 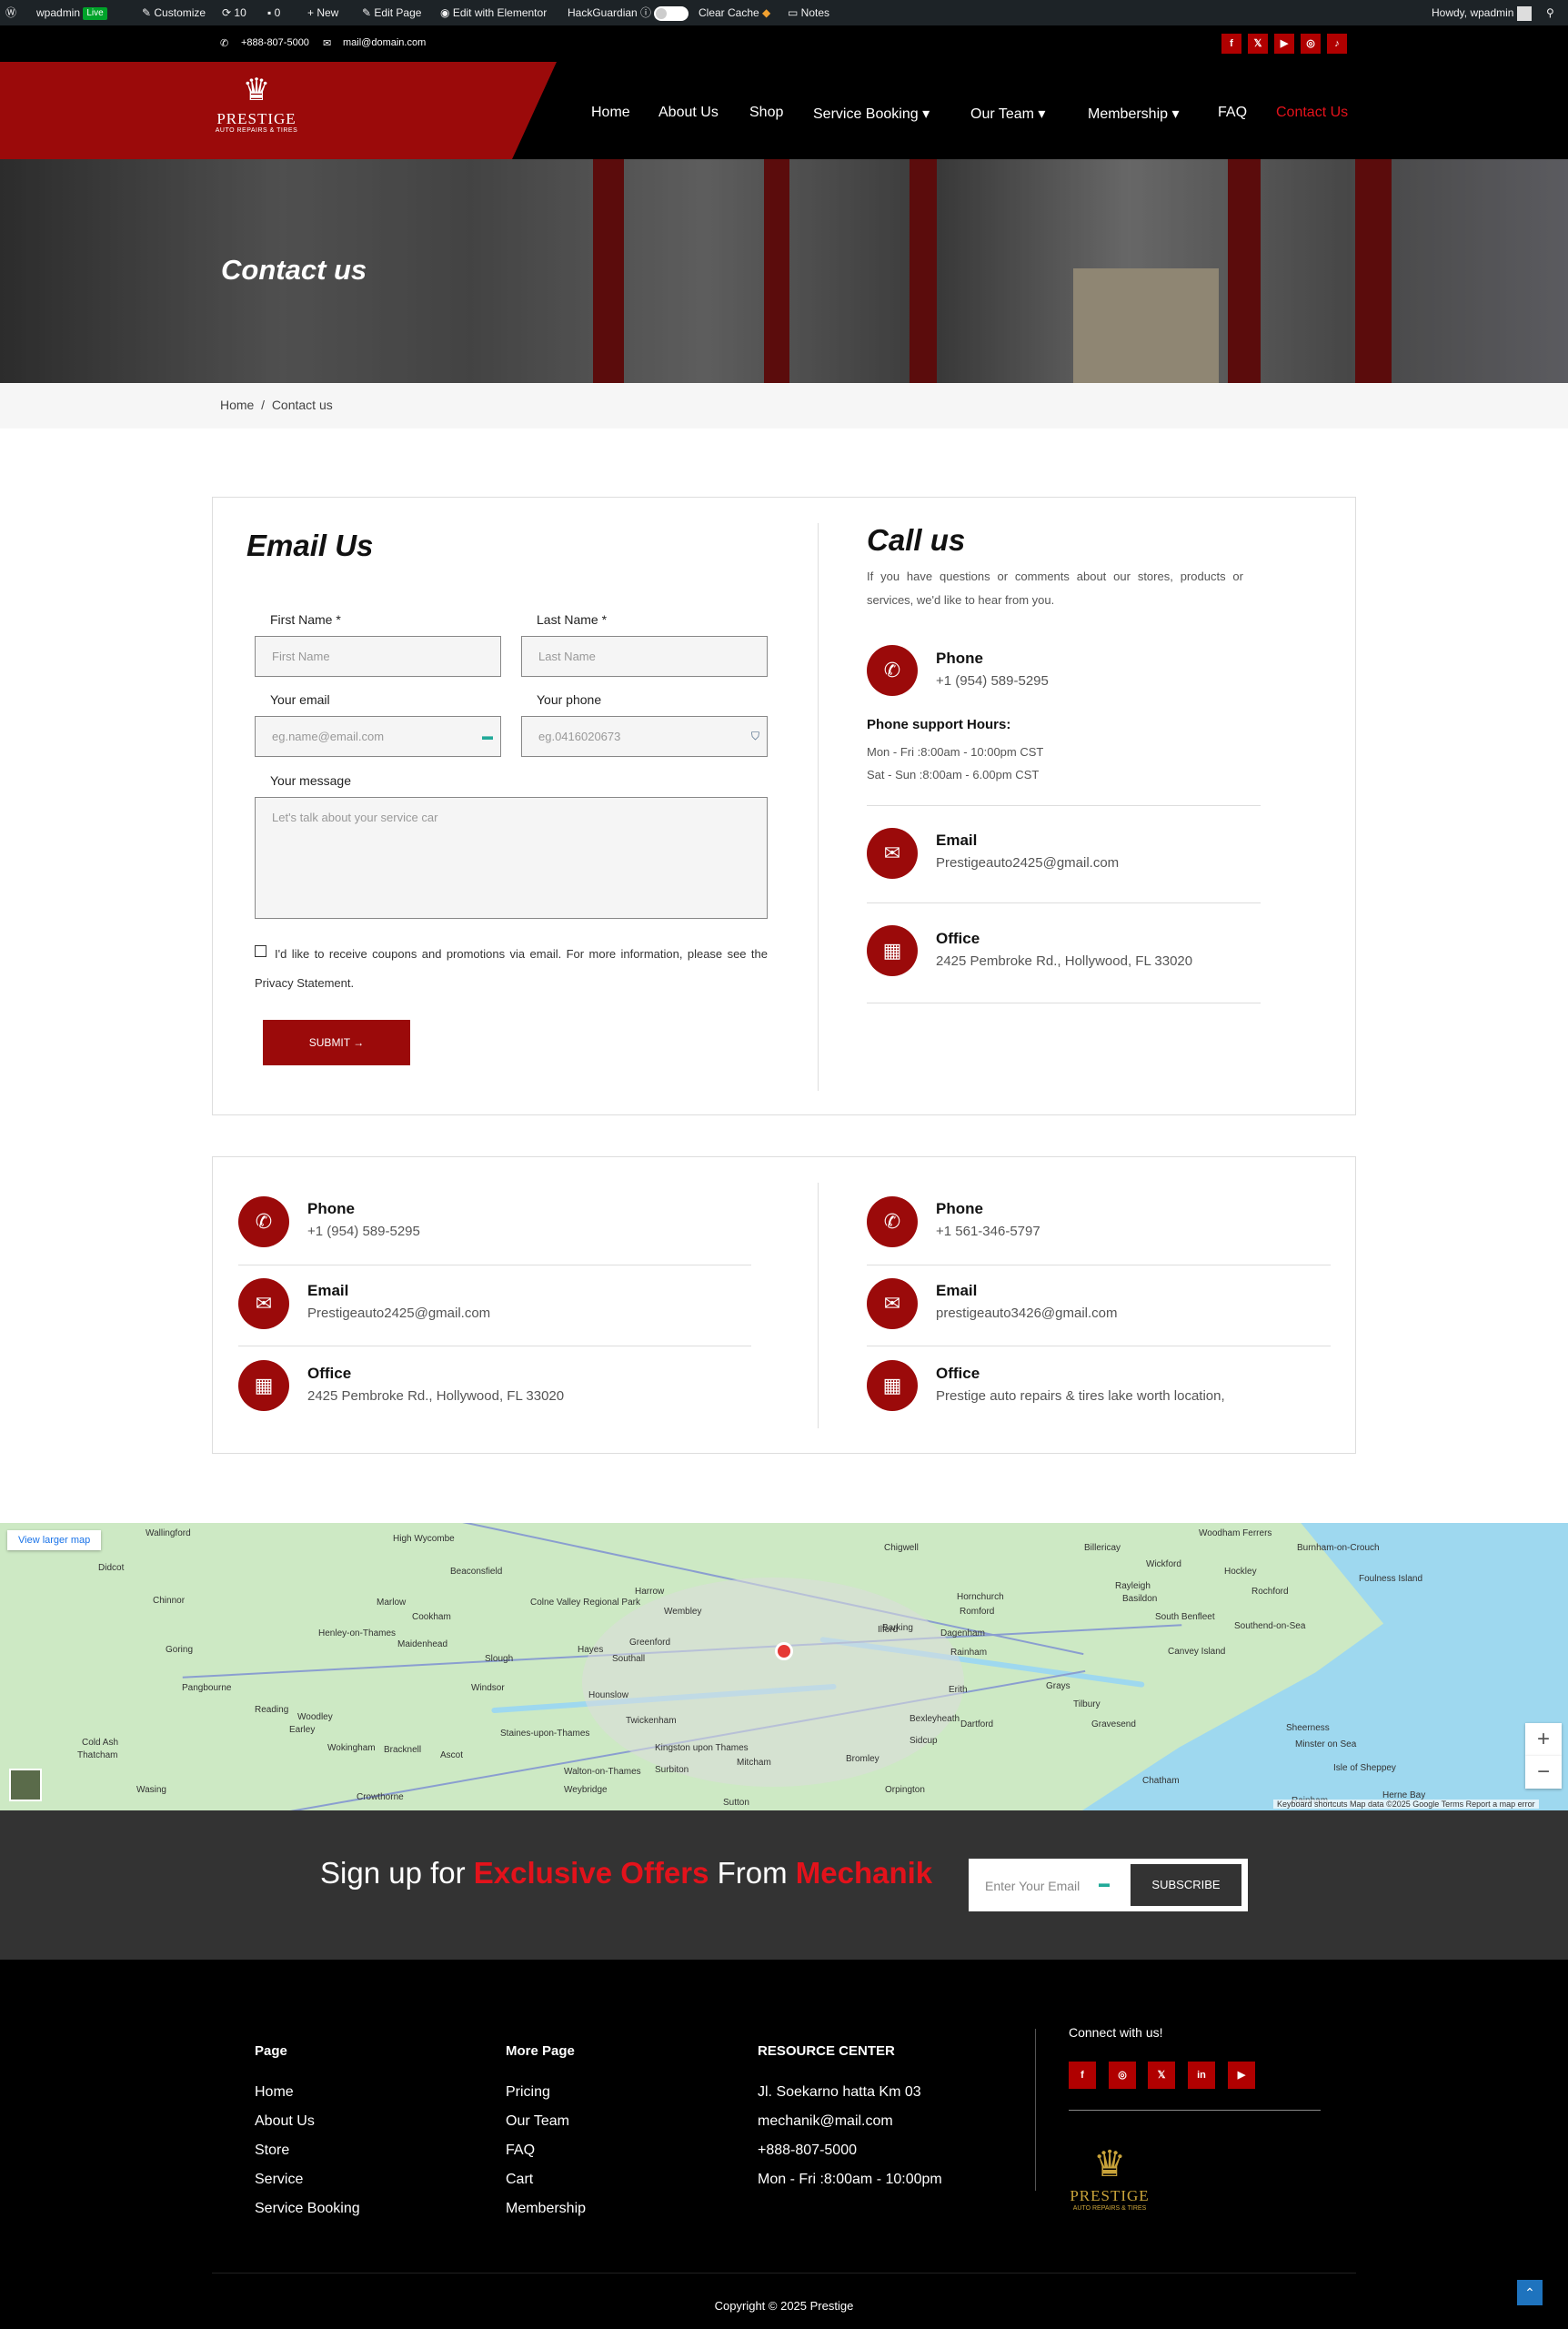 I want to click on zoom-out-button: −, so click(x=1543, y=1772).